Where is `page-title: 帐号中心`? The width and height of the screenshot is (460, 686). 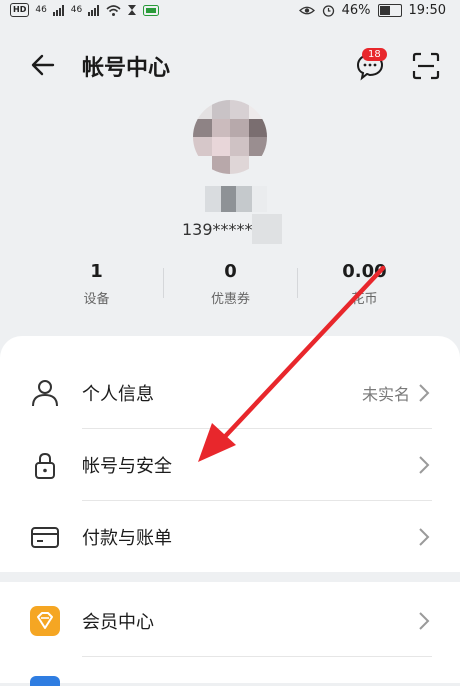 page-title: 帐号中心 is located at coordinates (126, 68).